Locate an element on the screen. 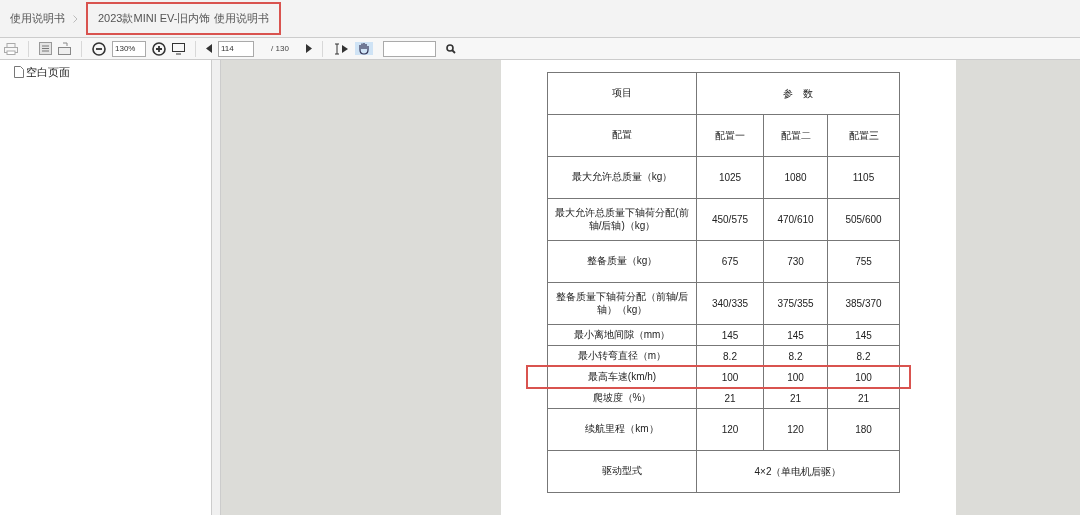  table-cell: 450/575 is located at coordinates (730, 219).